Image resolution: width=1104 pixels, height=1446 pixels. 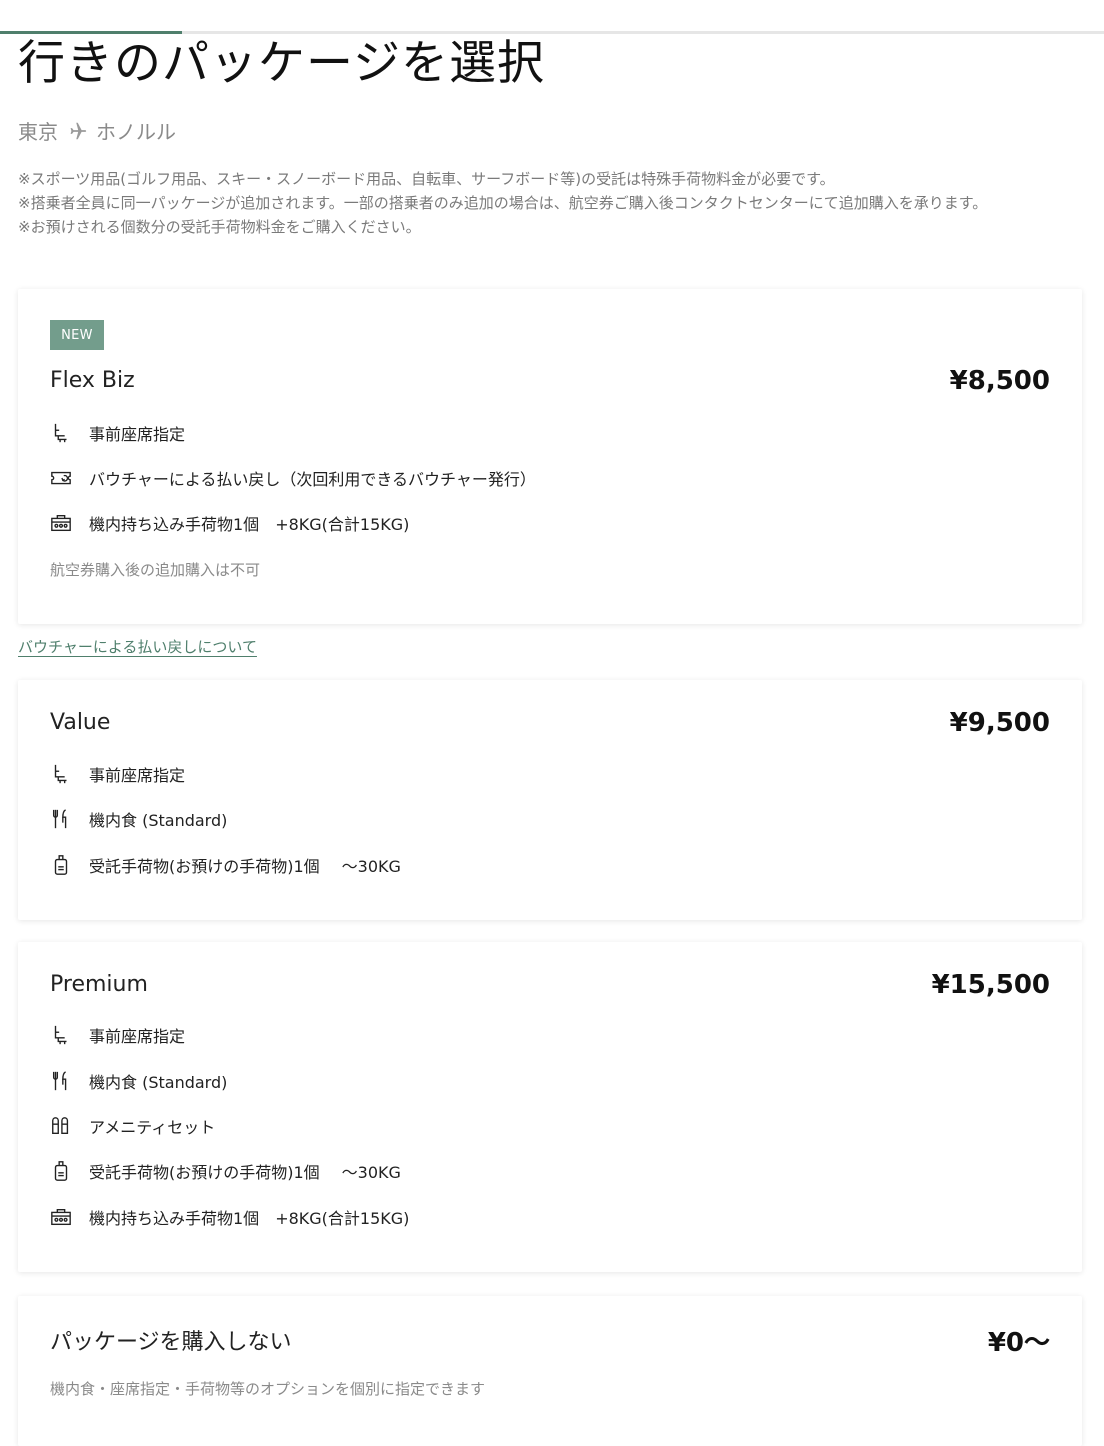 I want to click on voucher-refund-link: バウチャーによる払い戻しについて, so click(x=137, y=646).